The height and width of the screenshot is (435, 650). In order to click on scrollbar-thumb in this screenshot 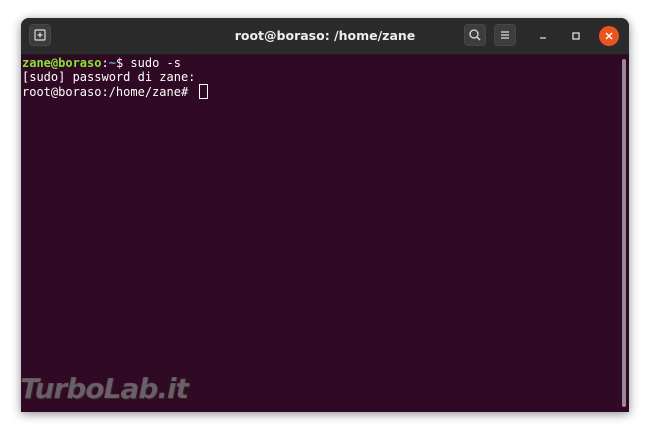, I will do `click(624, 233)`.